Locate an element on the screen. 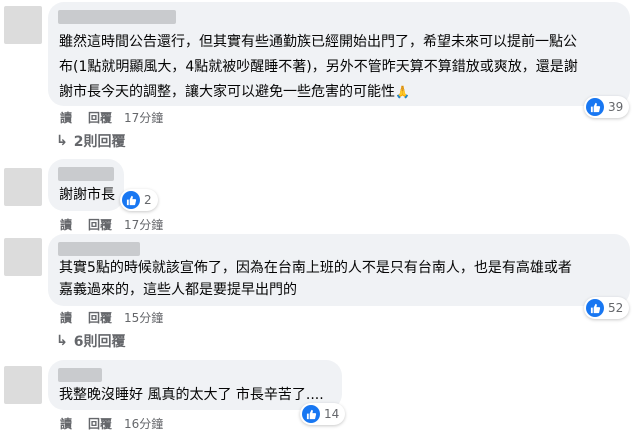  reaction-count: 52 is located at coordinates (607, 308).